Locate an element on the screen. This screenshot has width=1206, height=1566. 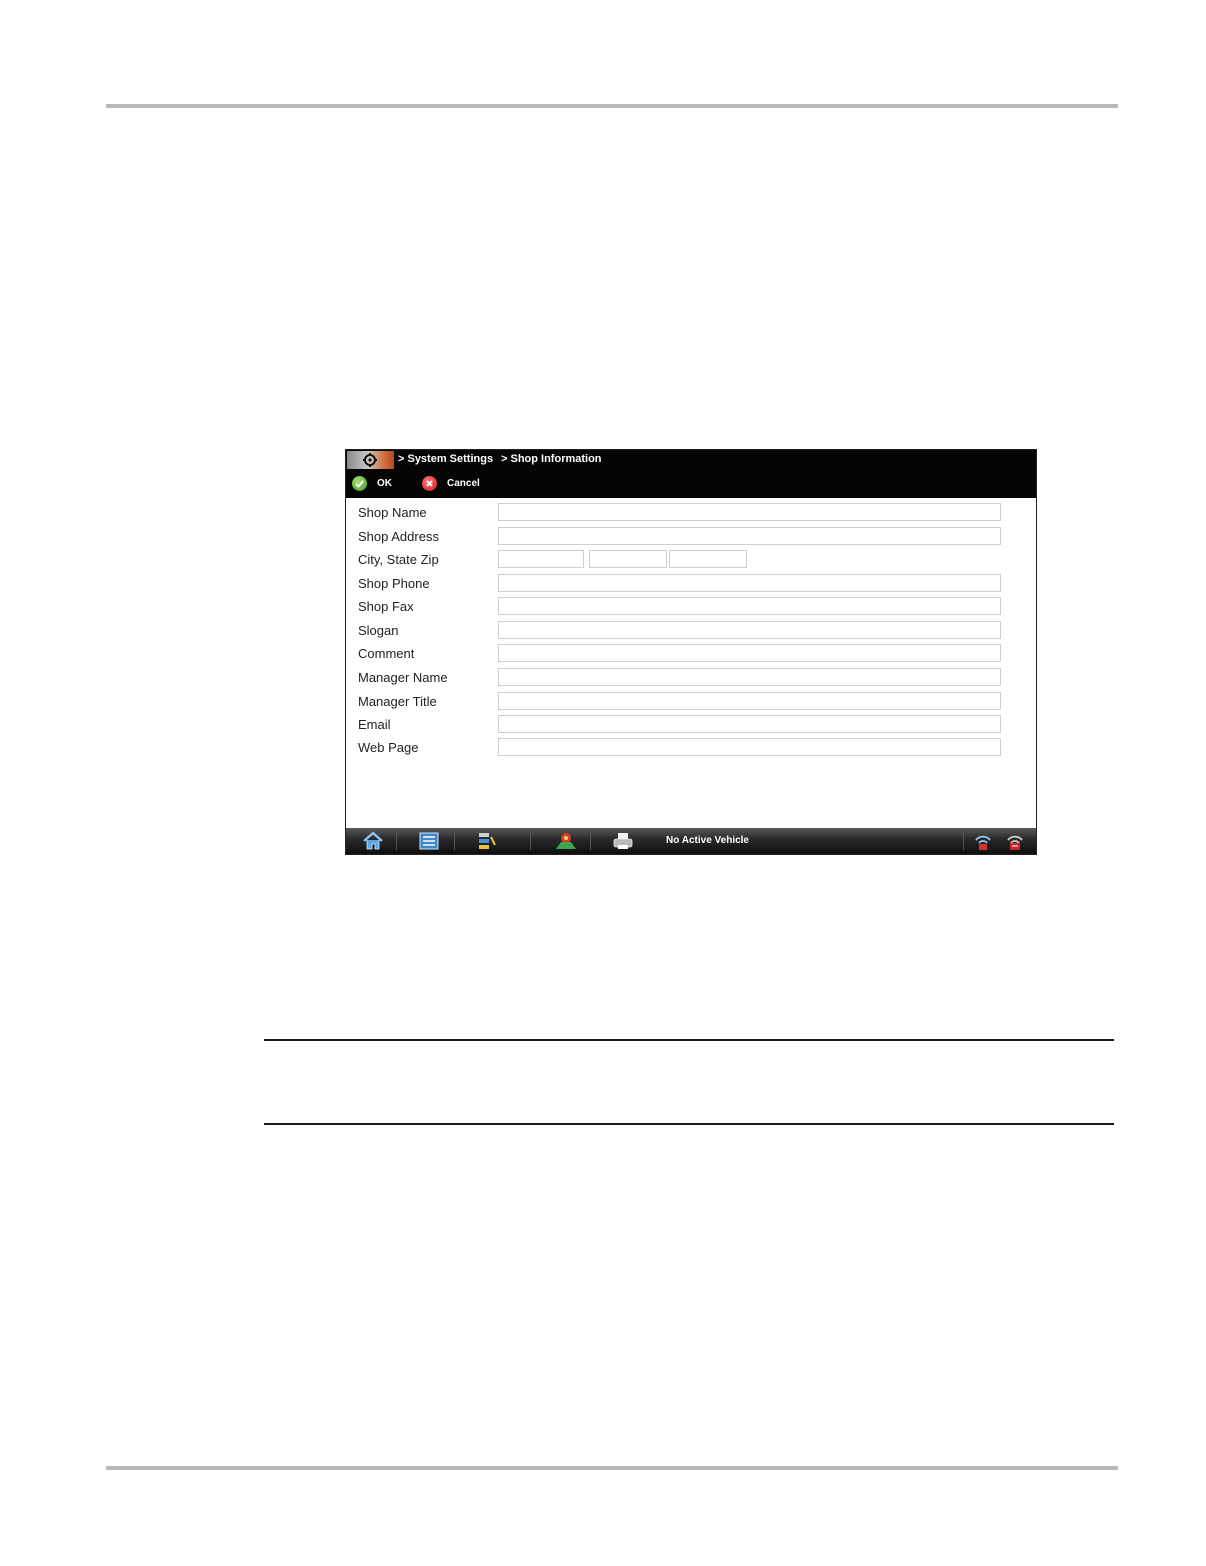
form-row-email: Email is located at coordinates (691, 726).